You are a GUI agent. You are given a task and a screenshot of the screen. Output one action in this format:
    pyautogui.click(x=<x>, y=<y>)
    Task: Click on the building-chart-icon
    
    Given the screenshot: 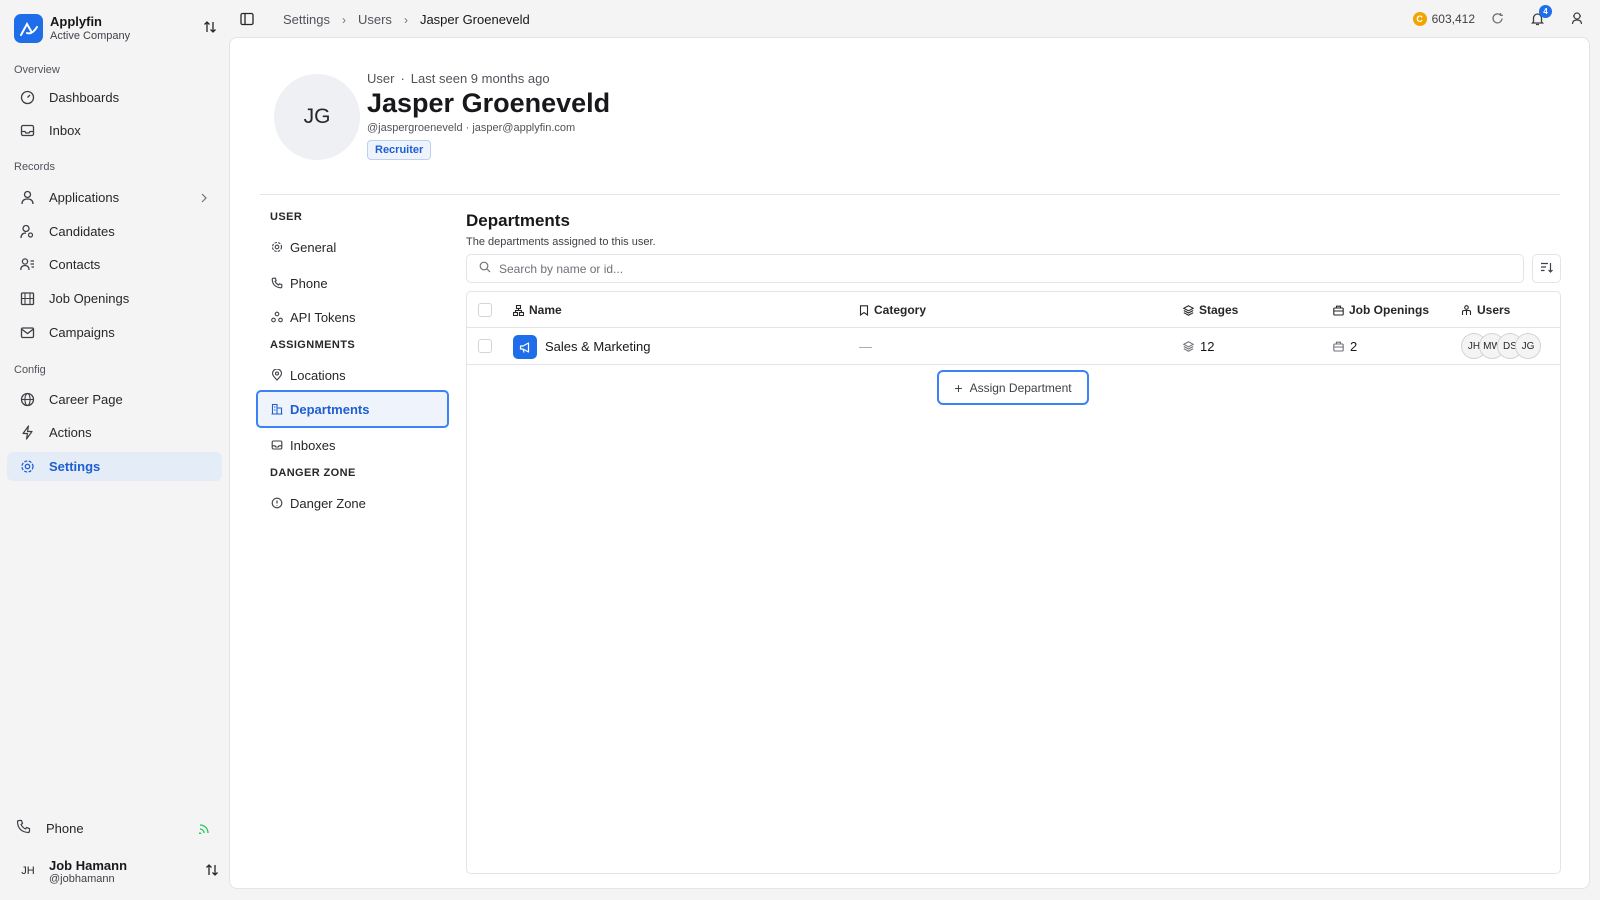 What is the action you would take?
    pyautogui.click(x=276, y=409)
    